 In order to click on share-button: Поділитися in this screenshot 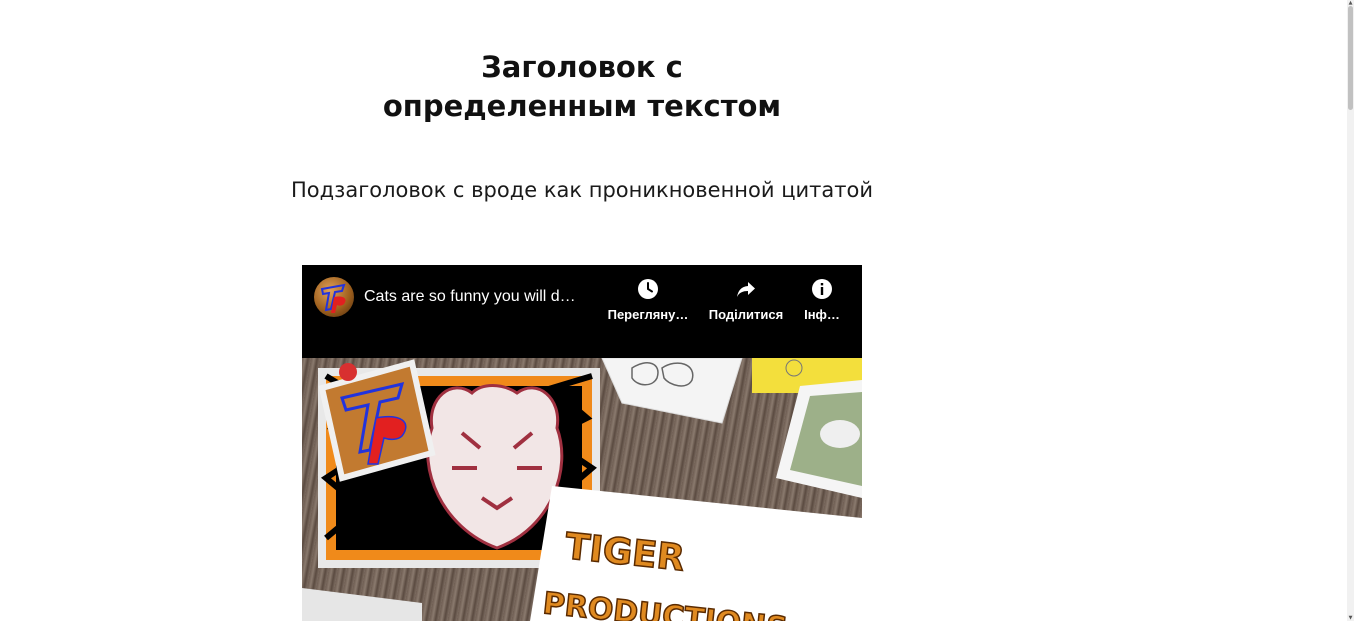, I will do `click(746, 309)`.